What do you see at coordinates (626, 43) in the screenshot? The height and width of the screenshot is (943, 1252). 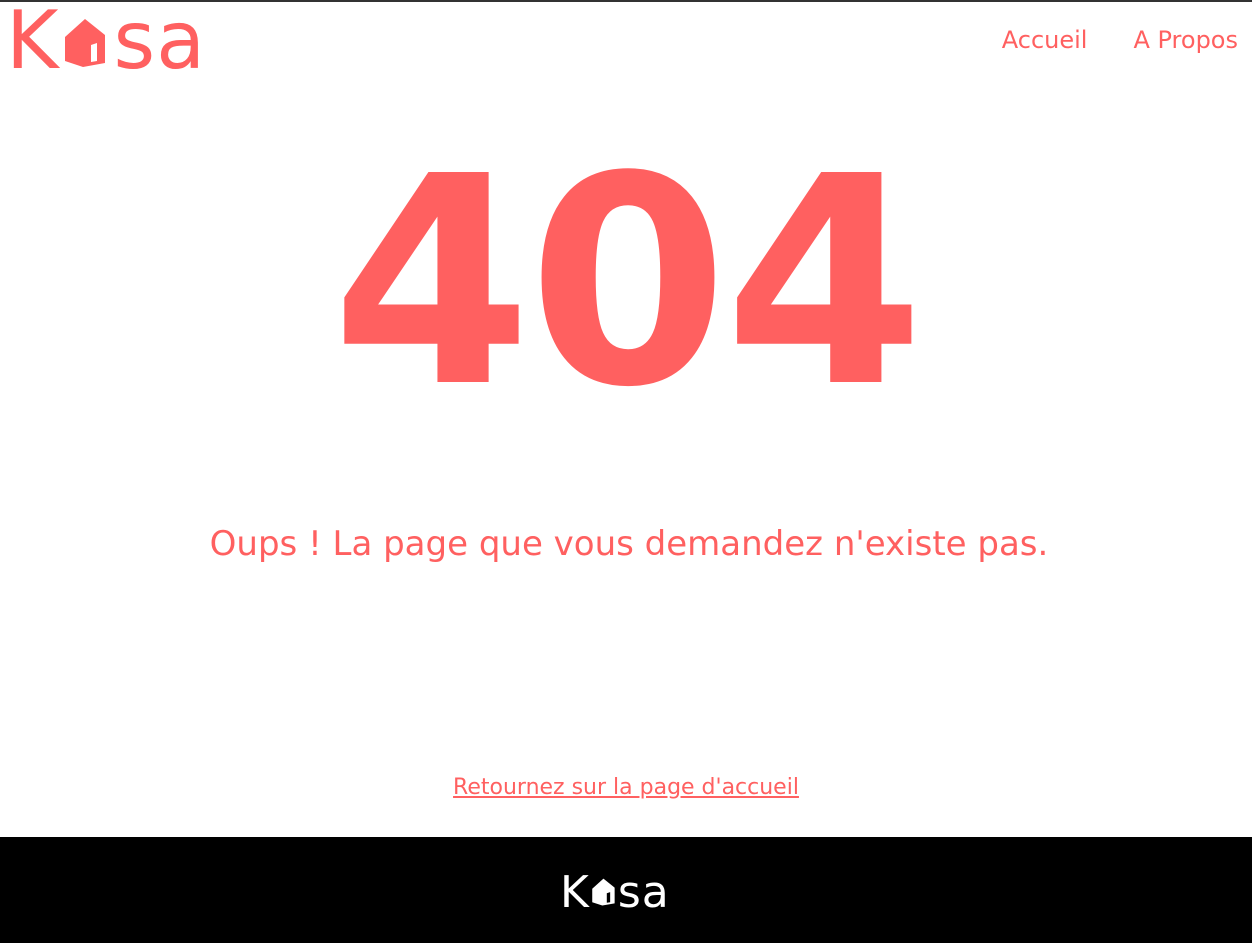 I see `site-header: K sa Accueil A Propos` at bounding box center [626, 43].